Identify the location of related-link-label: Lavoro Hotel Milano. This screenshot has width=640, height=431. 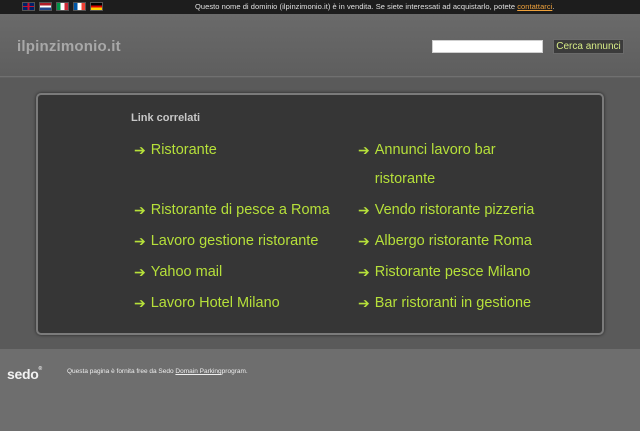
(215, 303).